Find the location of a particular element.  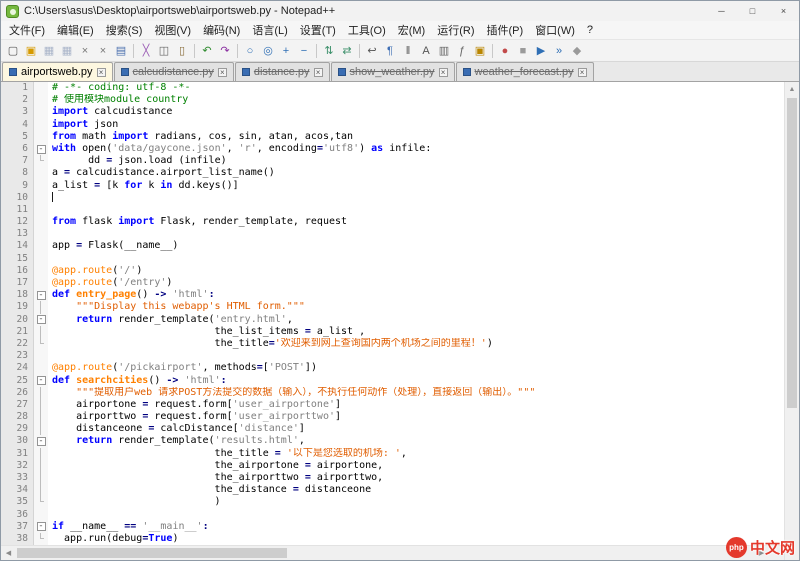

code-line: 36 is located at coordinates (392, 514).